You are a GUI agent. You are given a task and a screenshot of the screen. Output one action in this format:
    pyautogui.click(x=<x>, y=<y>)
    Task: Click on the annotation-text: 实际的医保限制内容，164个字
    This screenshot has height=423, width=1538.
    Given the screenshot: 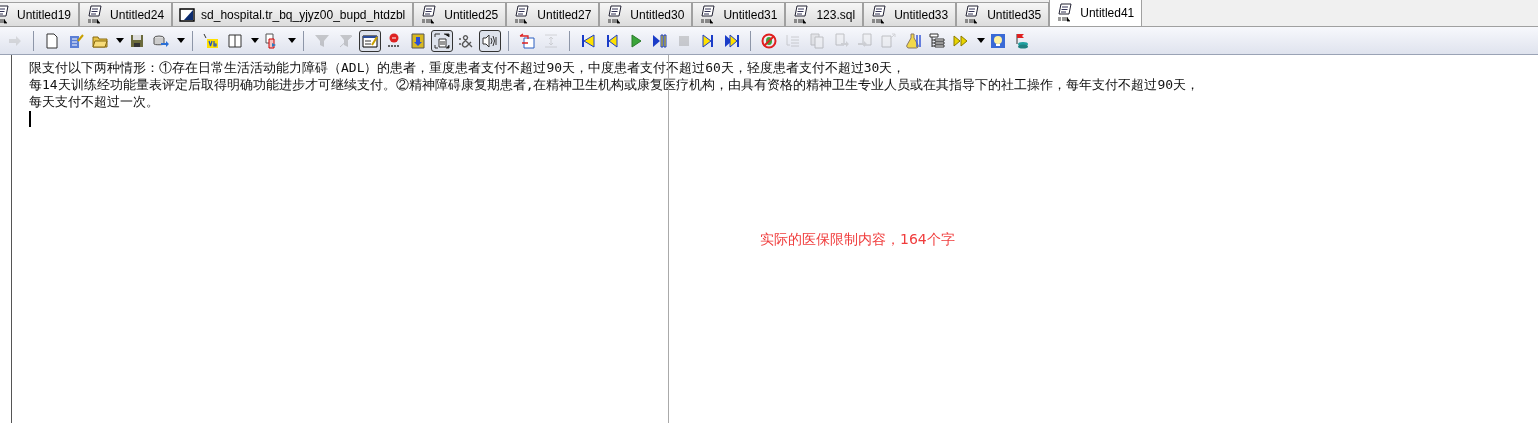 What is the action you would take?
    pyautogui.click(x=857, y=240)
    